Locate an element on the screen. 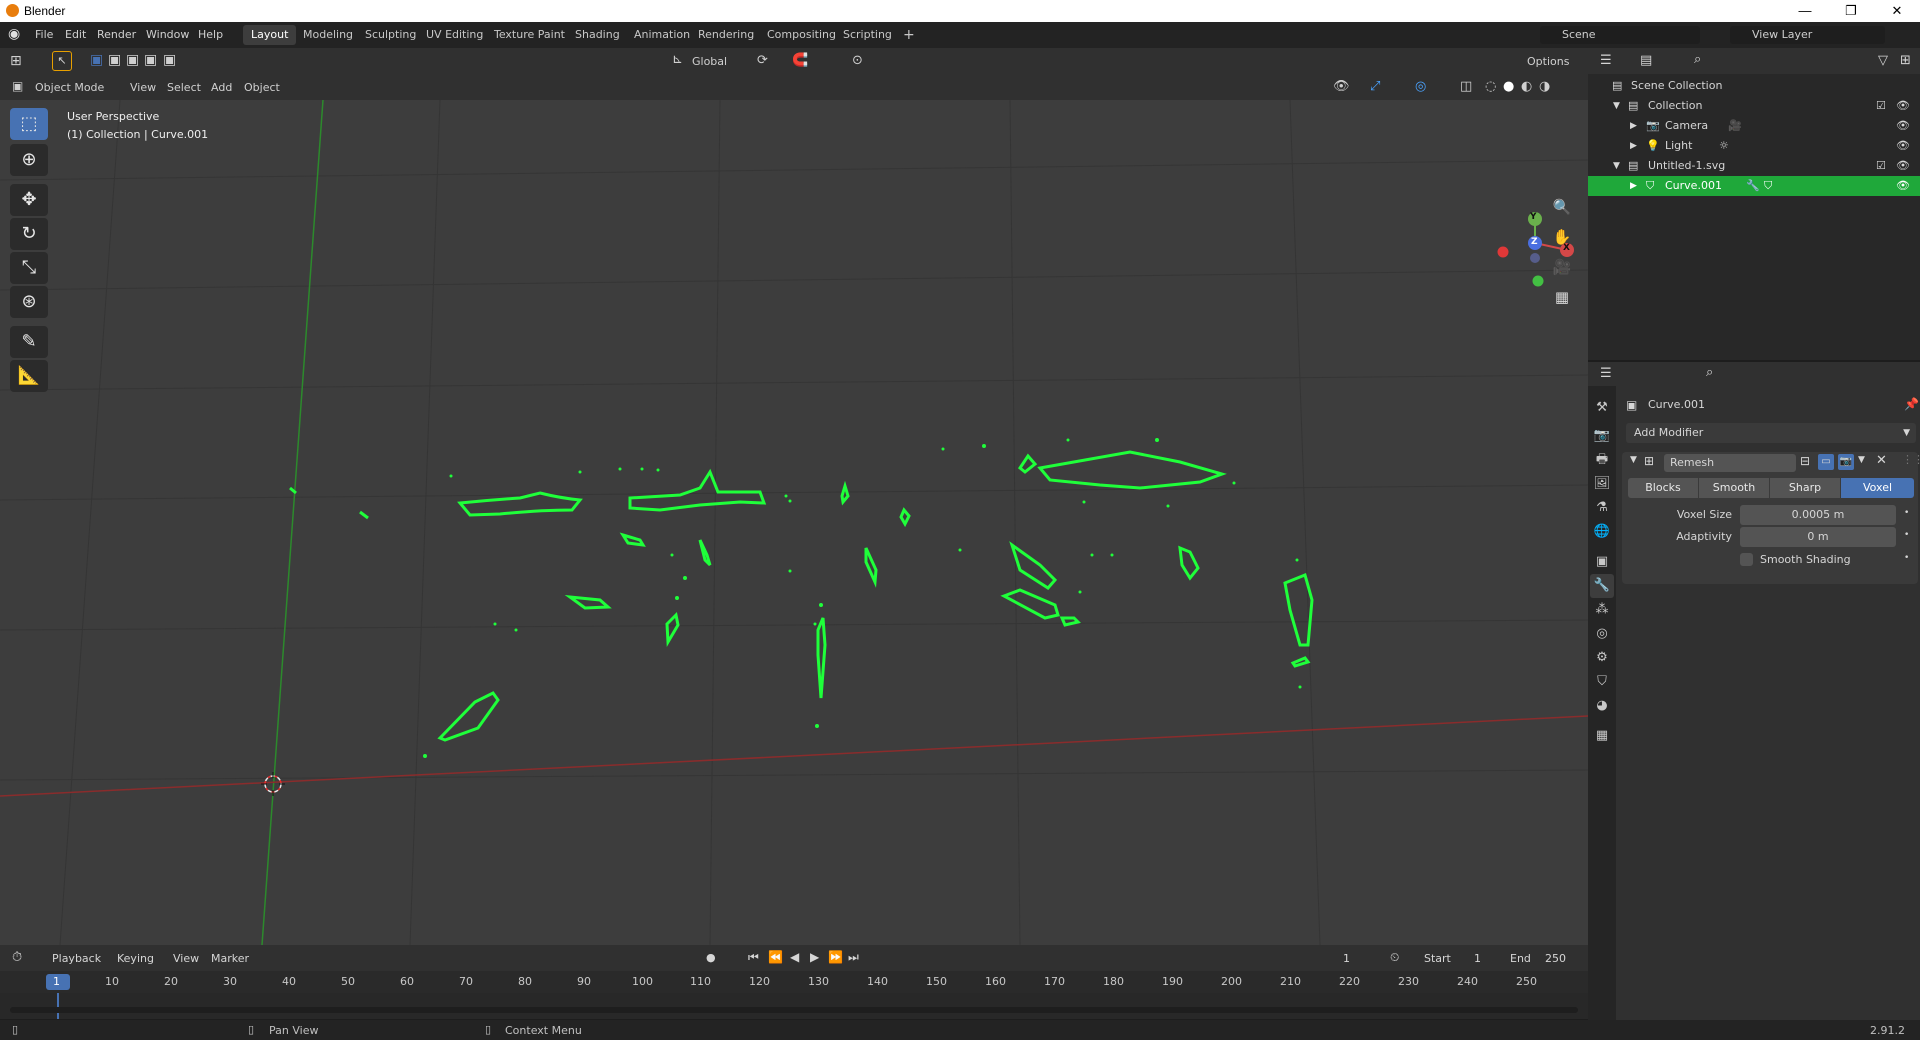 This screenshot has width=1920, height=1040. modifier-menu-chevron-icon: ▼ is located at coordinates (1861, 460).